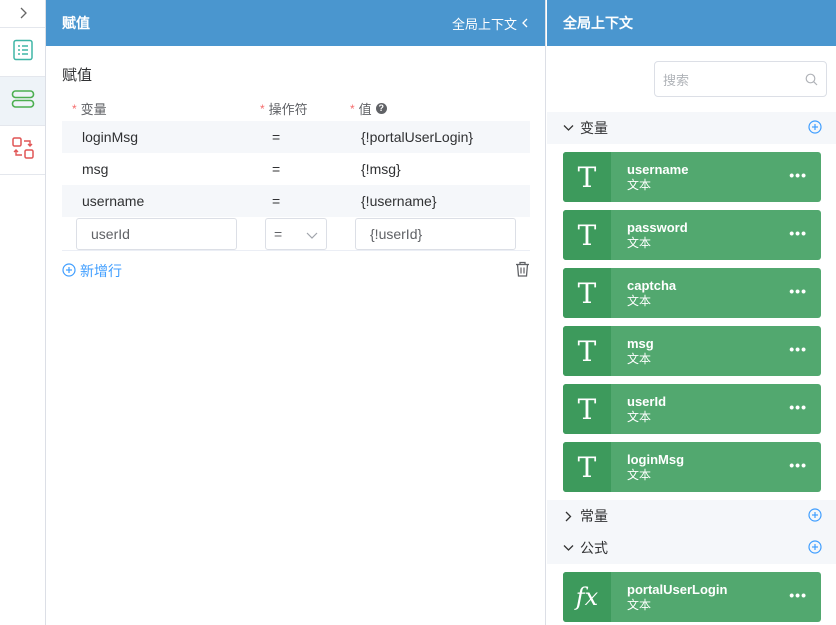 The width and height of the screenshot is (836, 625). What do you see at coordinates (525, 23) in the screenshot?
I see `chevron-left-icon` at bounding box center [525, 23].